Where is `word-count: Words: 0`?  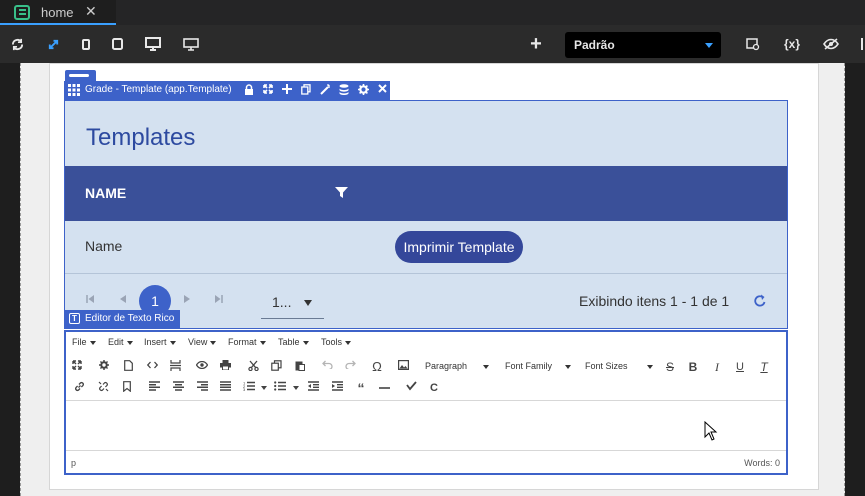
word-count: Words: 0 is located at coordinates (762, 463).